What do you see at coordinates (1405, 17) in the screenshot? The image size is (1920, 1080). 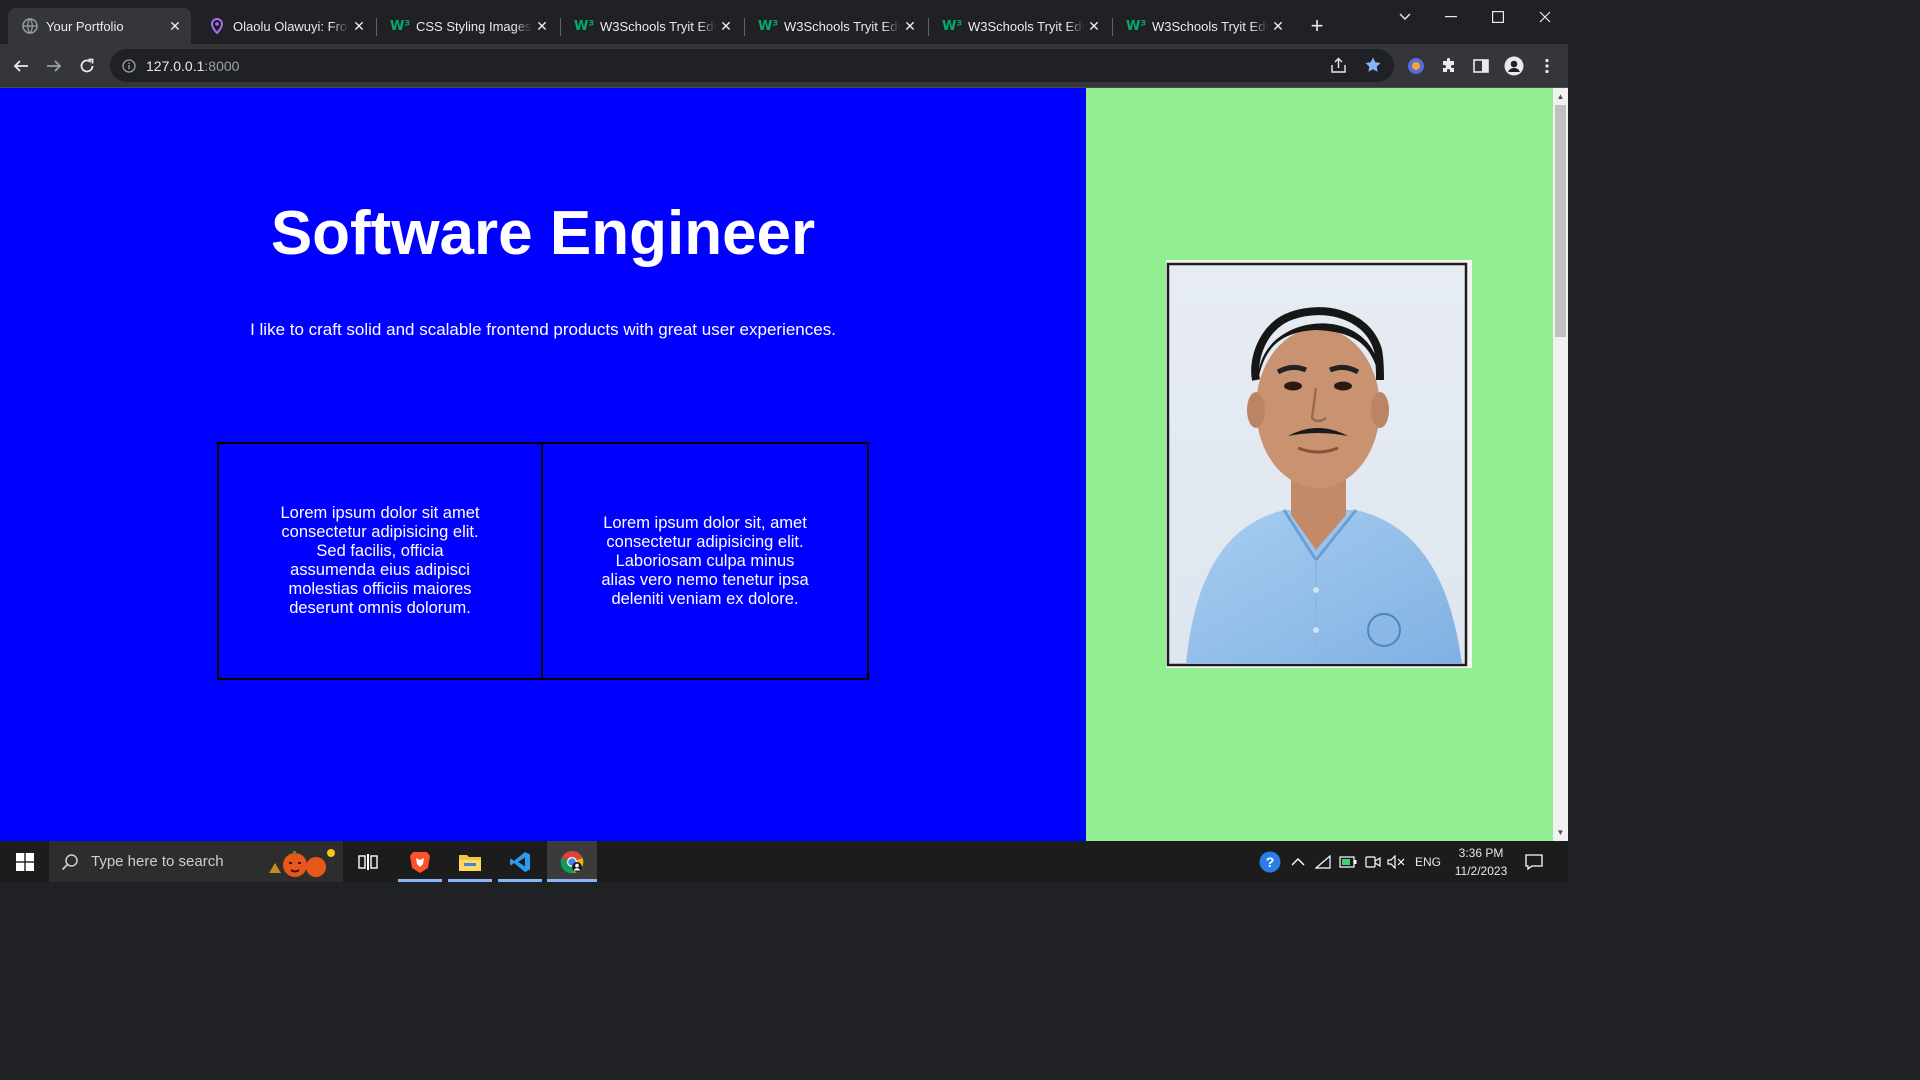 I see `tab-search-button` at bounding box center [1405, 17].